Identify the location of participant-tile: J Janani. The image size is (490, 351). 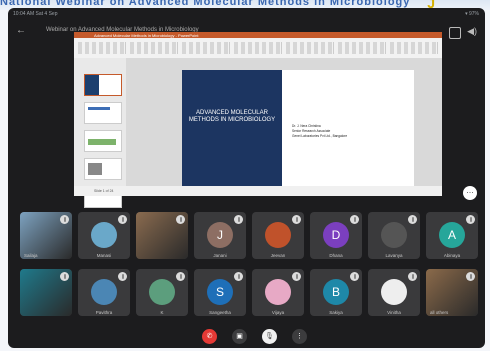
(220, 235).